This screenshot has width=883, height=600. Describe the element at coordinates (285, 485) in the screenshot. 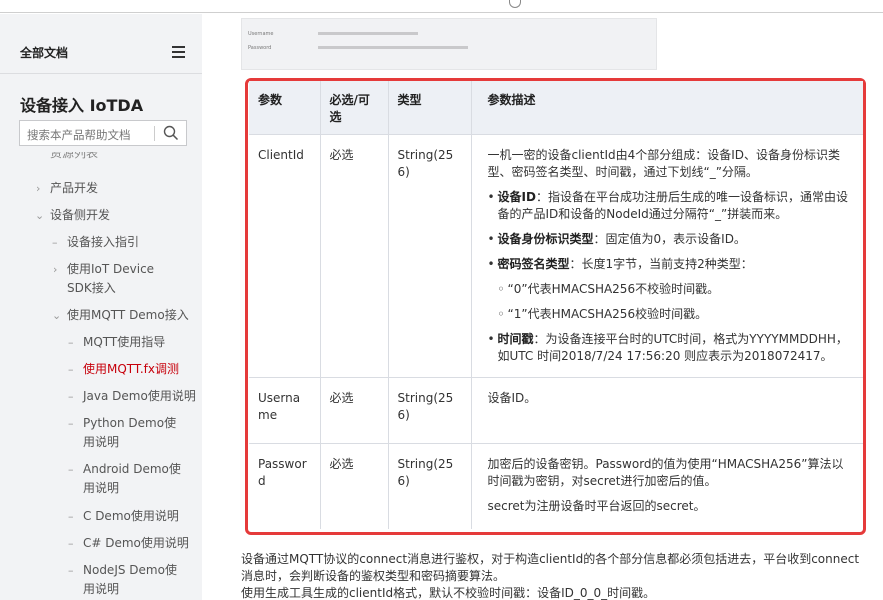

I see `cell-param: Password` at that location.